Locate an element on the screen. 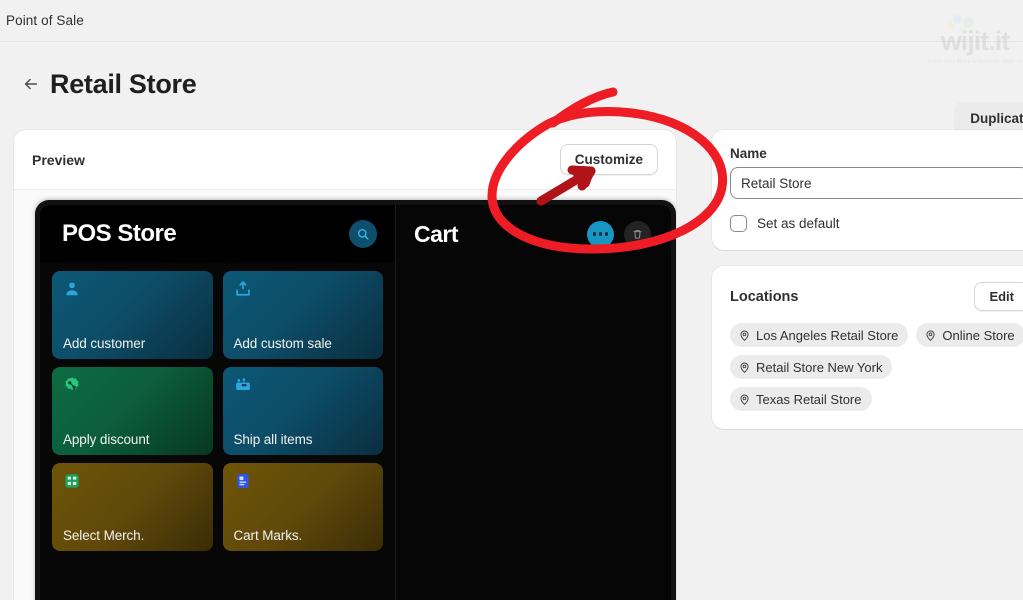 The height and width of the screenshot is (600, 1023). location-chip: Texas Retail Store is located at coordinates (801, 399).